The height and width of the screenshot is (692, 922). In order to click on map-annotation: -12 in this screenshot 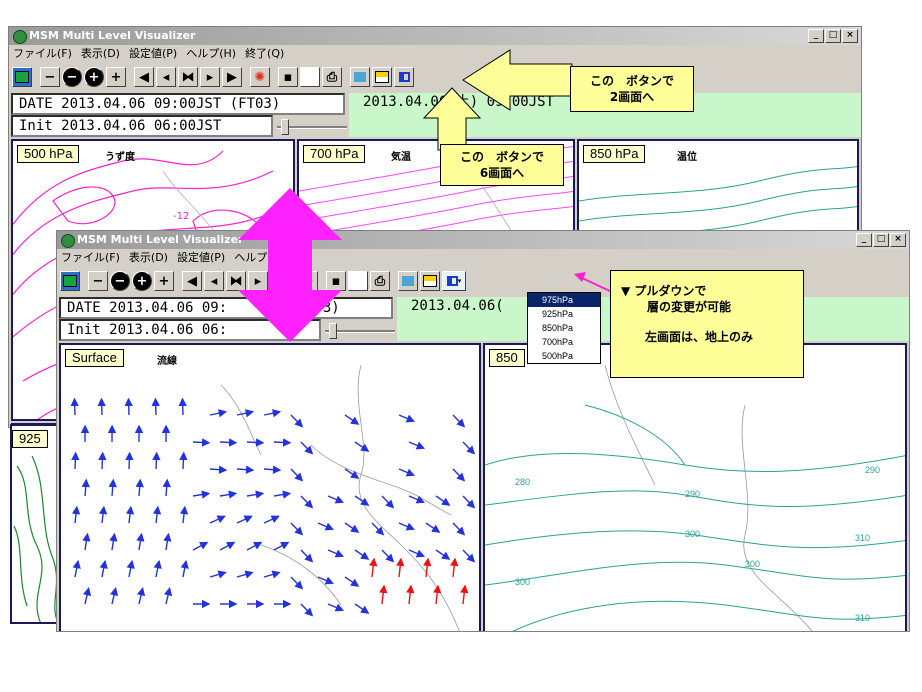, I will do `click(181, 216)`.